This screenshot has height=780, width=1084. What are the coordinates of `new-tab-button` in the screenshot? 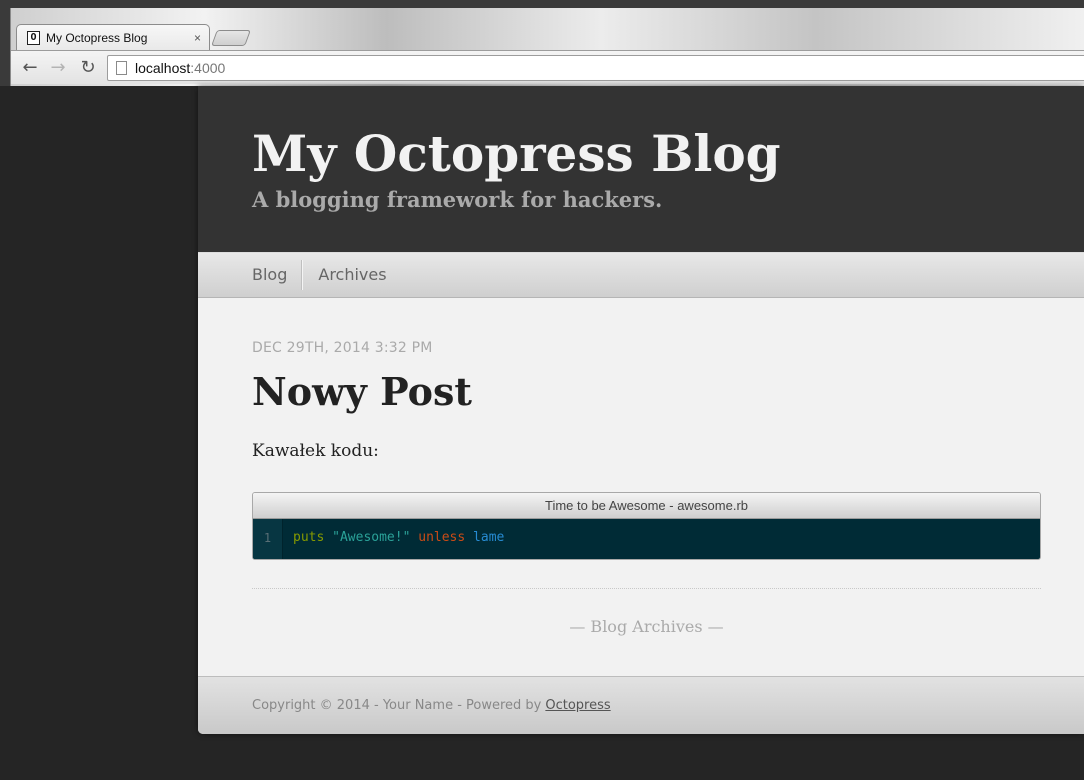 It's located at (231, 38).